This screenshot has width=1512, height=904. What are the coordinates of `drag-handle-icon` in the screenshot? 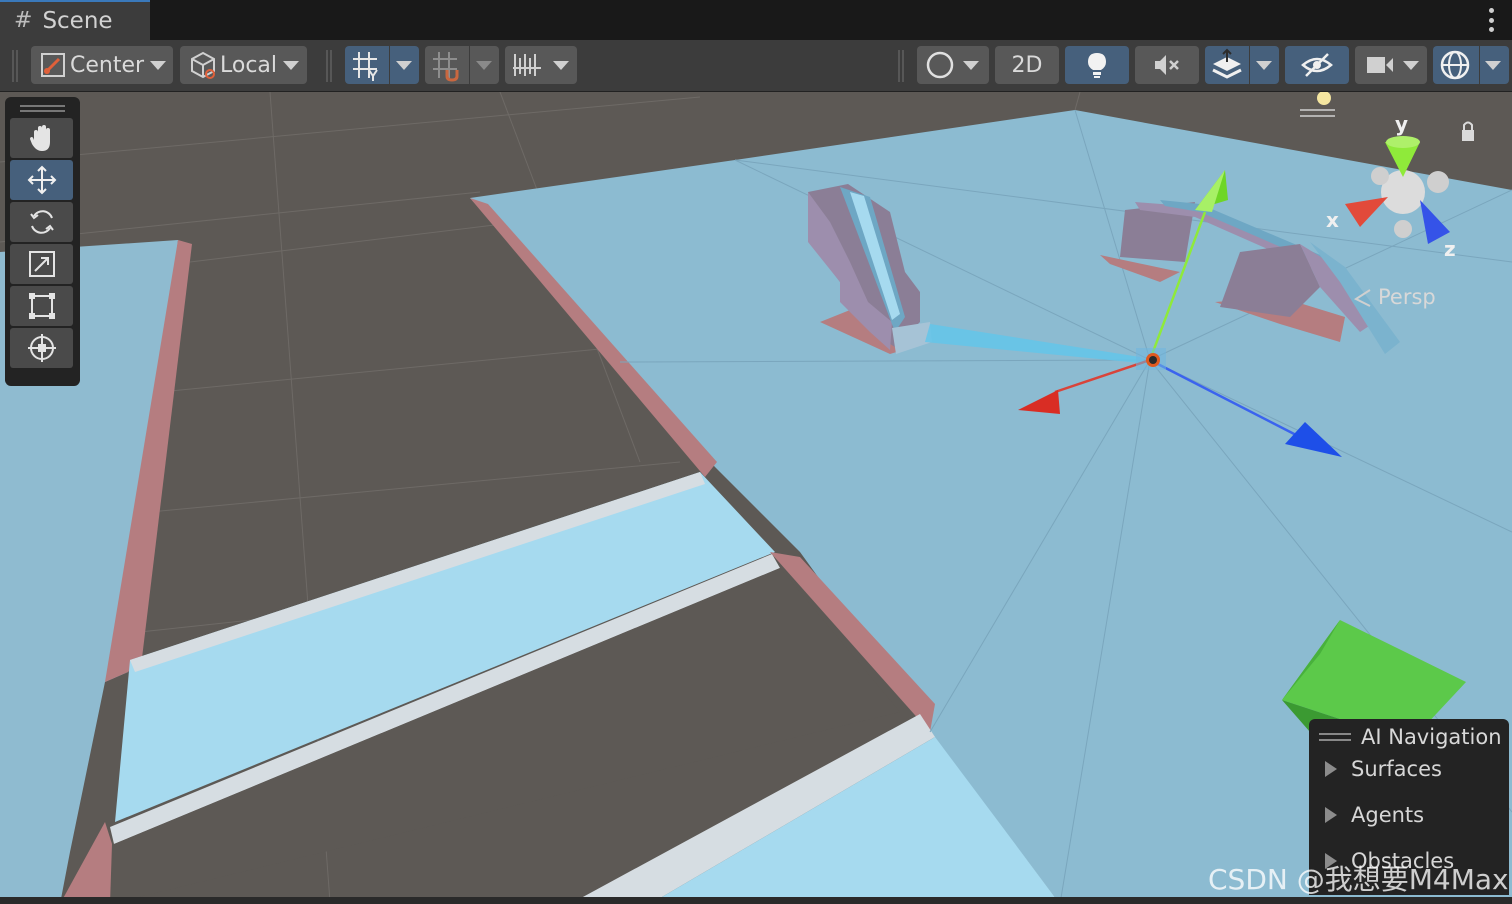 It's located at (1335, 737).